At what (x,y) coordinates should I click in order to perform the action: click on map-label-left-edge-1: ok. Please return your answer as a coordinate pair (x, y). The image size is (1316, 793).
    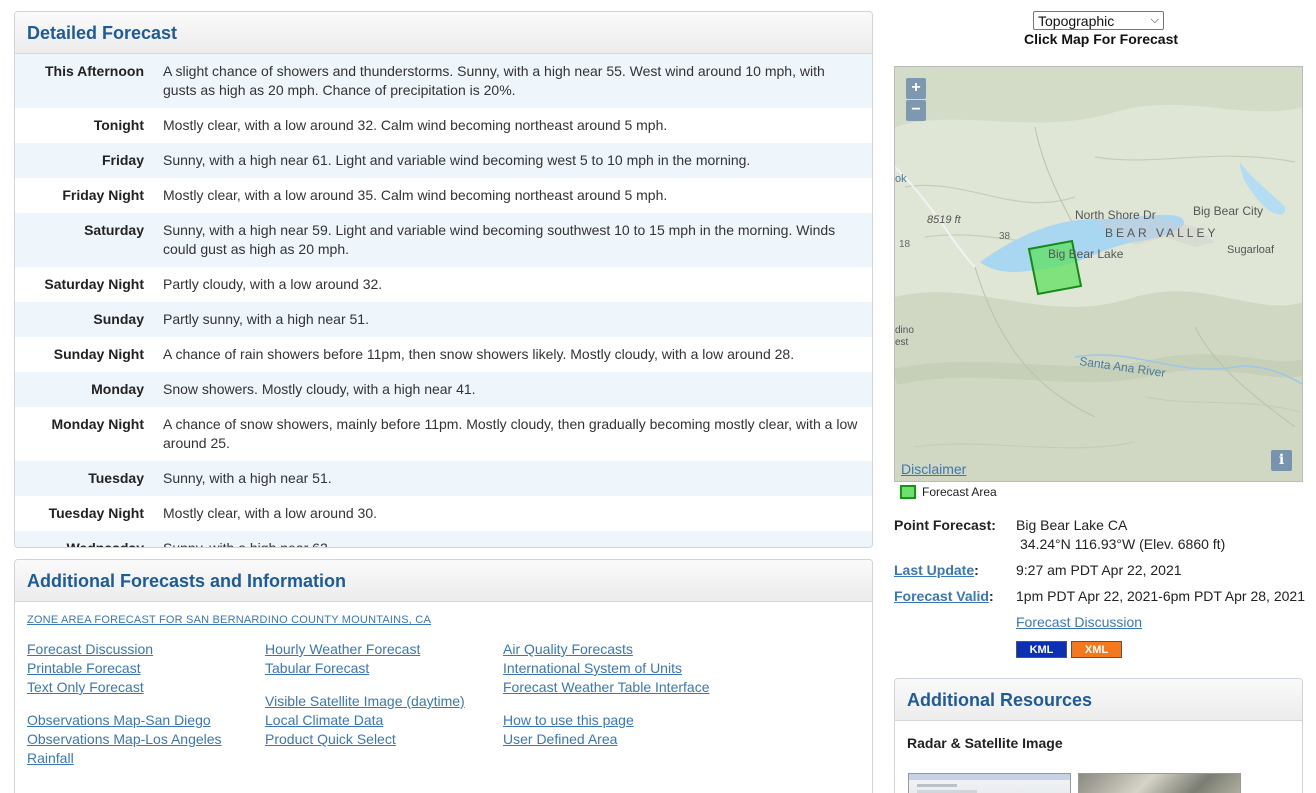
    Looking at the image, I should click on (901, 179).